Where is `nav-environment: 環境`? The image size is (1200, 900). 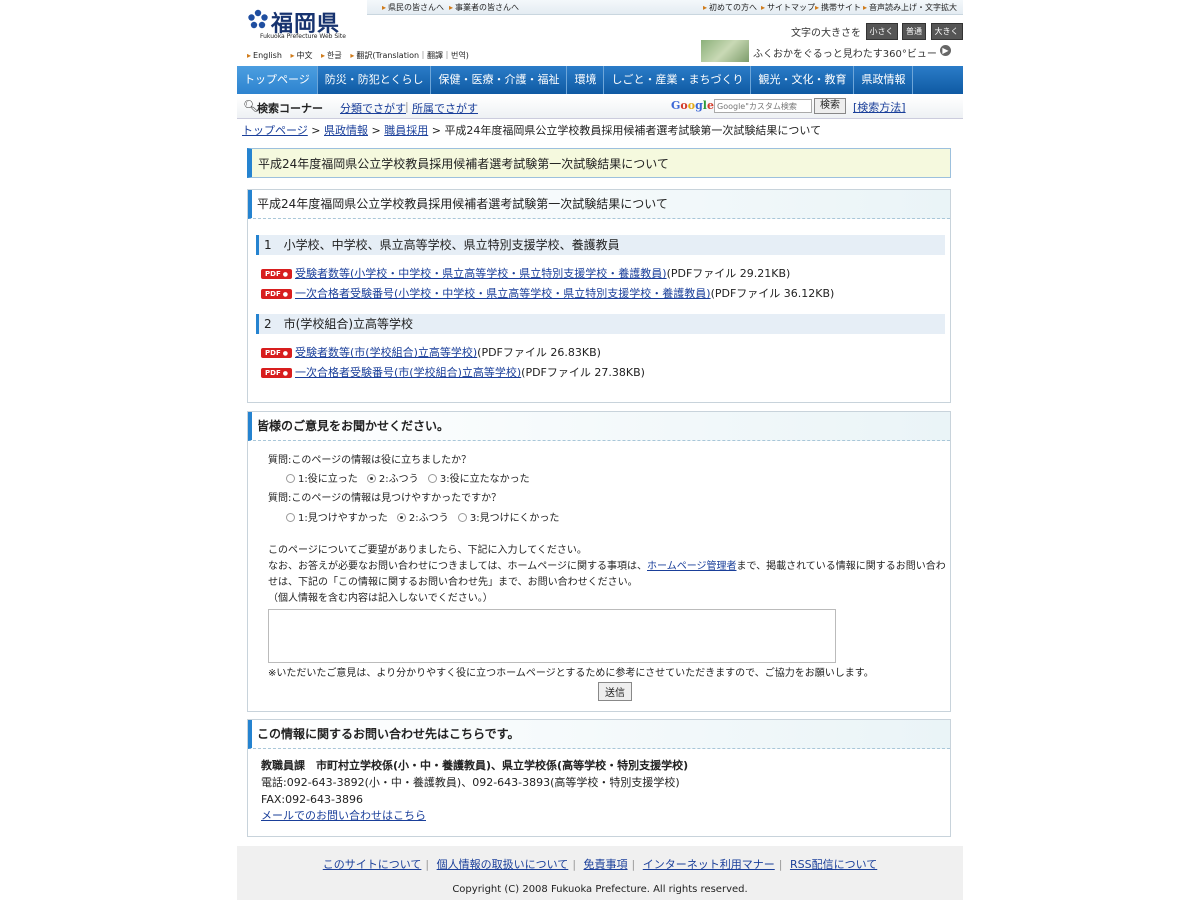 nav-environment: 環境 is located at coordinates (586, 80).